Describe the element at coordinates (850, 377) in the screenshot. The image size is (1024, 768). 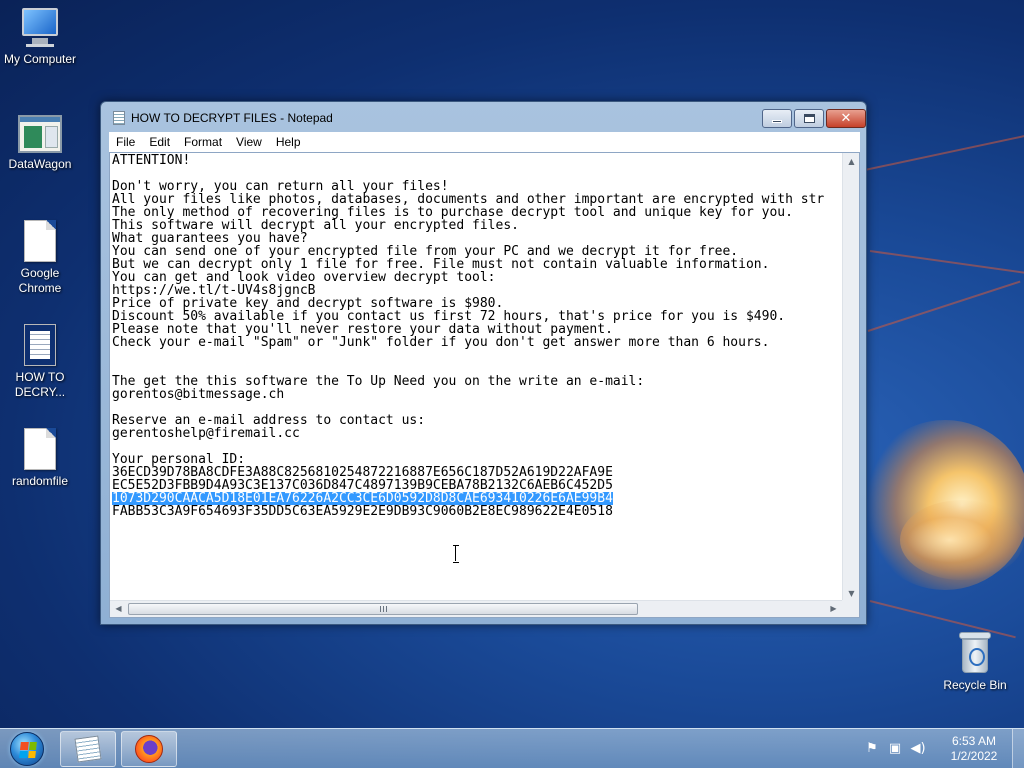
I see `vertical-scrollbar: ▲ ▼` at that location.